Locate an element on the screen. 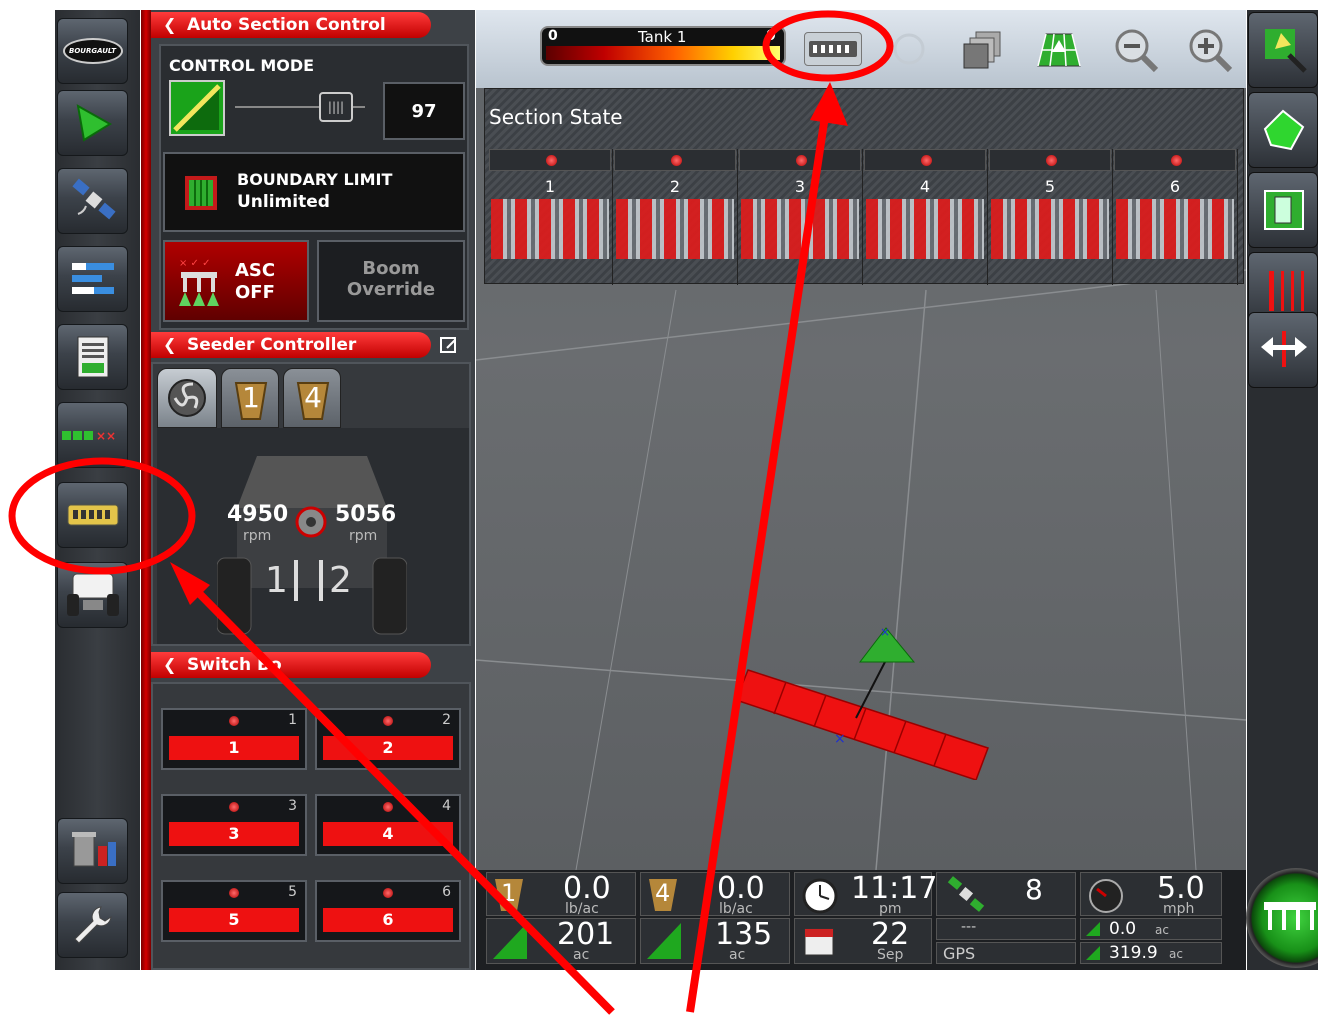  asc-toggle-button: × ✓ ✓ ASC OFF is located at coordinates (236, 281).